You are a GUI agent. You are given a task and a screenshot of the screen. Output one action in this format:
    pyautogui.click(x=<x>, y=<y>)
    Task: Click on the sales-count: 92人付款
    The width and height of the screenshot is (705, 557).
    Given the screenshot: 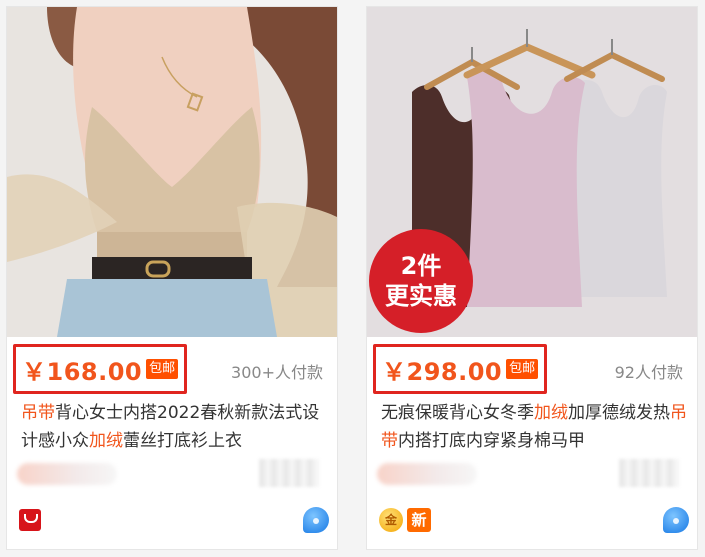 What is the action you would take?
    pyautogui.click(x=648, y=372)
    